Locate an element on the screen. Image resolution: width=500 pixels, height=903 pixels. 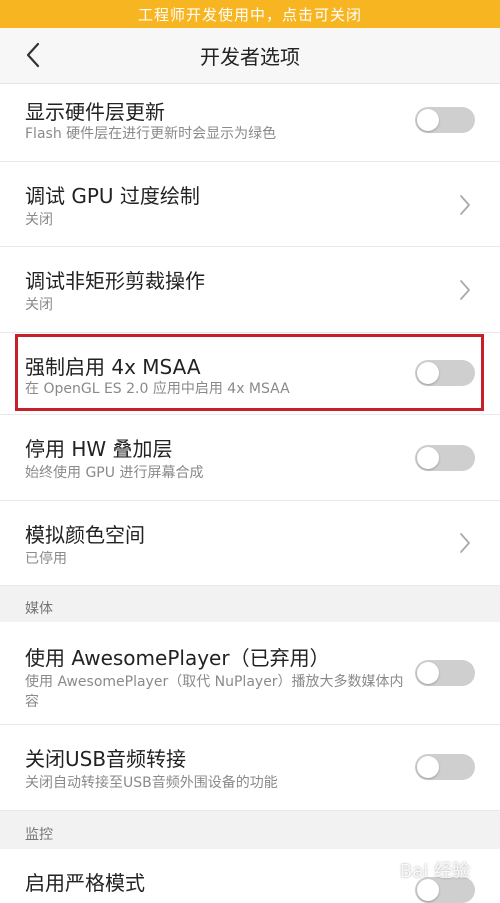
back-button is located at coordinates (33, 55).